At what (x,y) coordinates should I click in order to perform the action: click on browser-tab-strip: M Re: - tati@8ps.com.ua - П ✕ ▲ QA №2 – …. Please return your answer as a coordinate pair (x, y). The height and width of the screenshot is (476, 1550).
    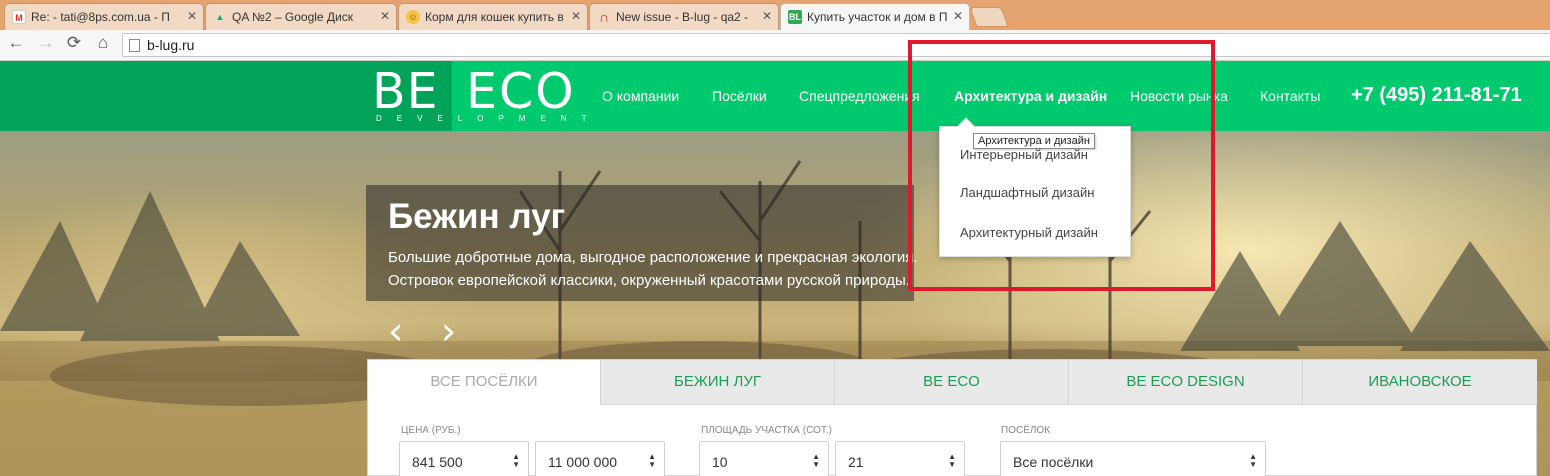
    Looking at the image, I should click on (775, 15).